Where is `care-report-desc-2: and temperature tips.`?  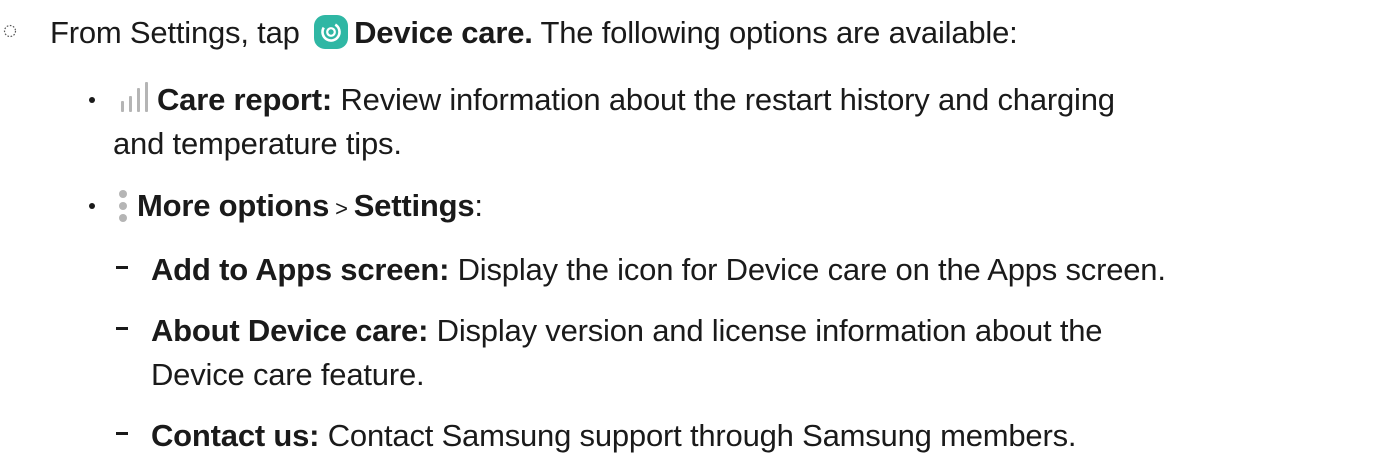
care-report-desc-2: and temperature tips. is located at coordinates (257, 143).